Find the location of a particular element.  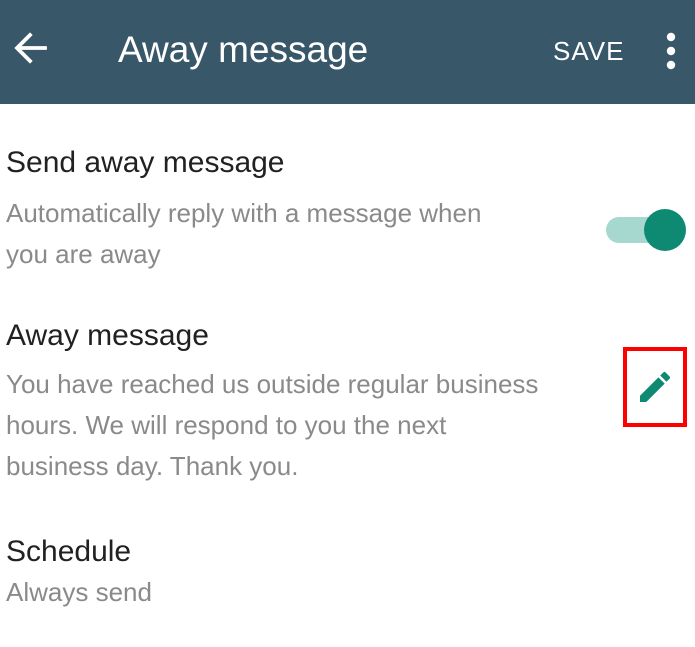

send-away-title: Send away message is located at coordinates (145, 162).